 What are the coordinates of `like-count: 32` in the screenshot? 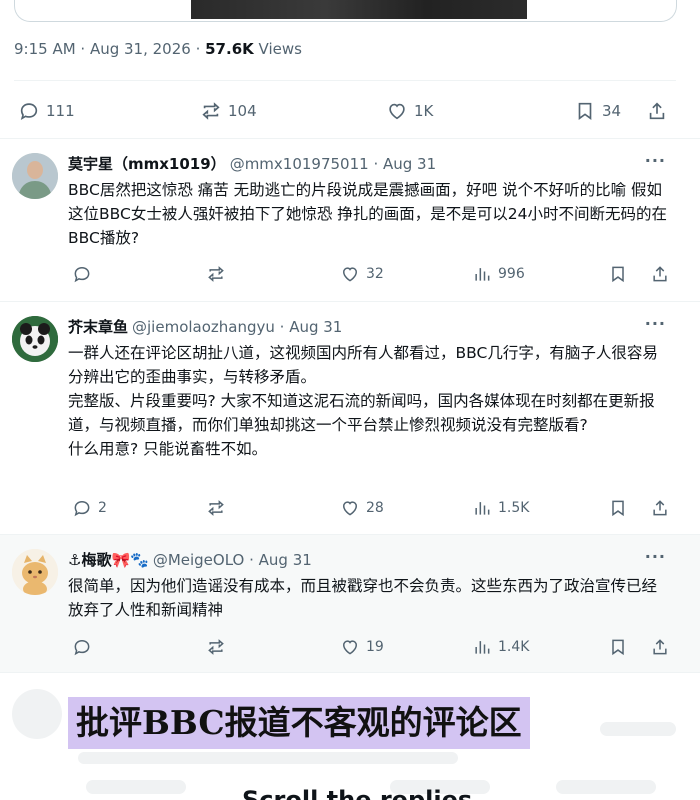 It's located at (375, 274).